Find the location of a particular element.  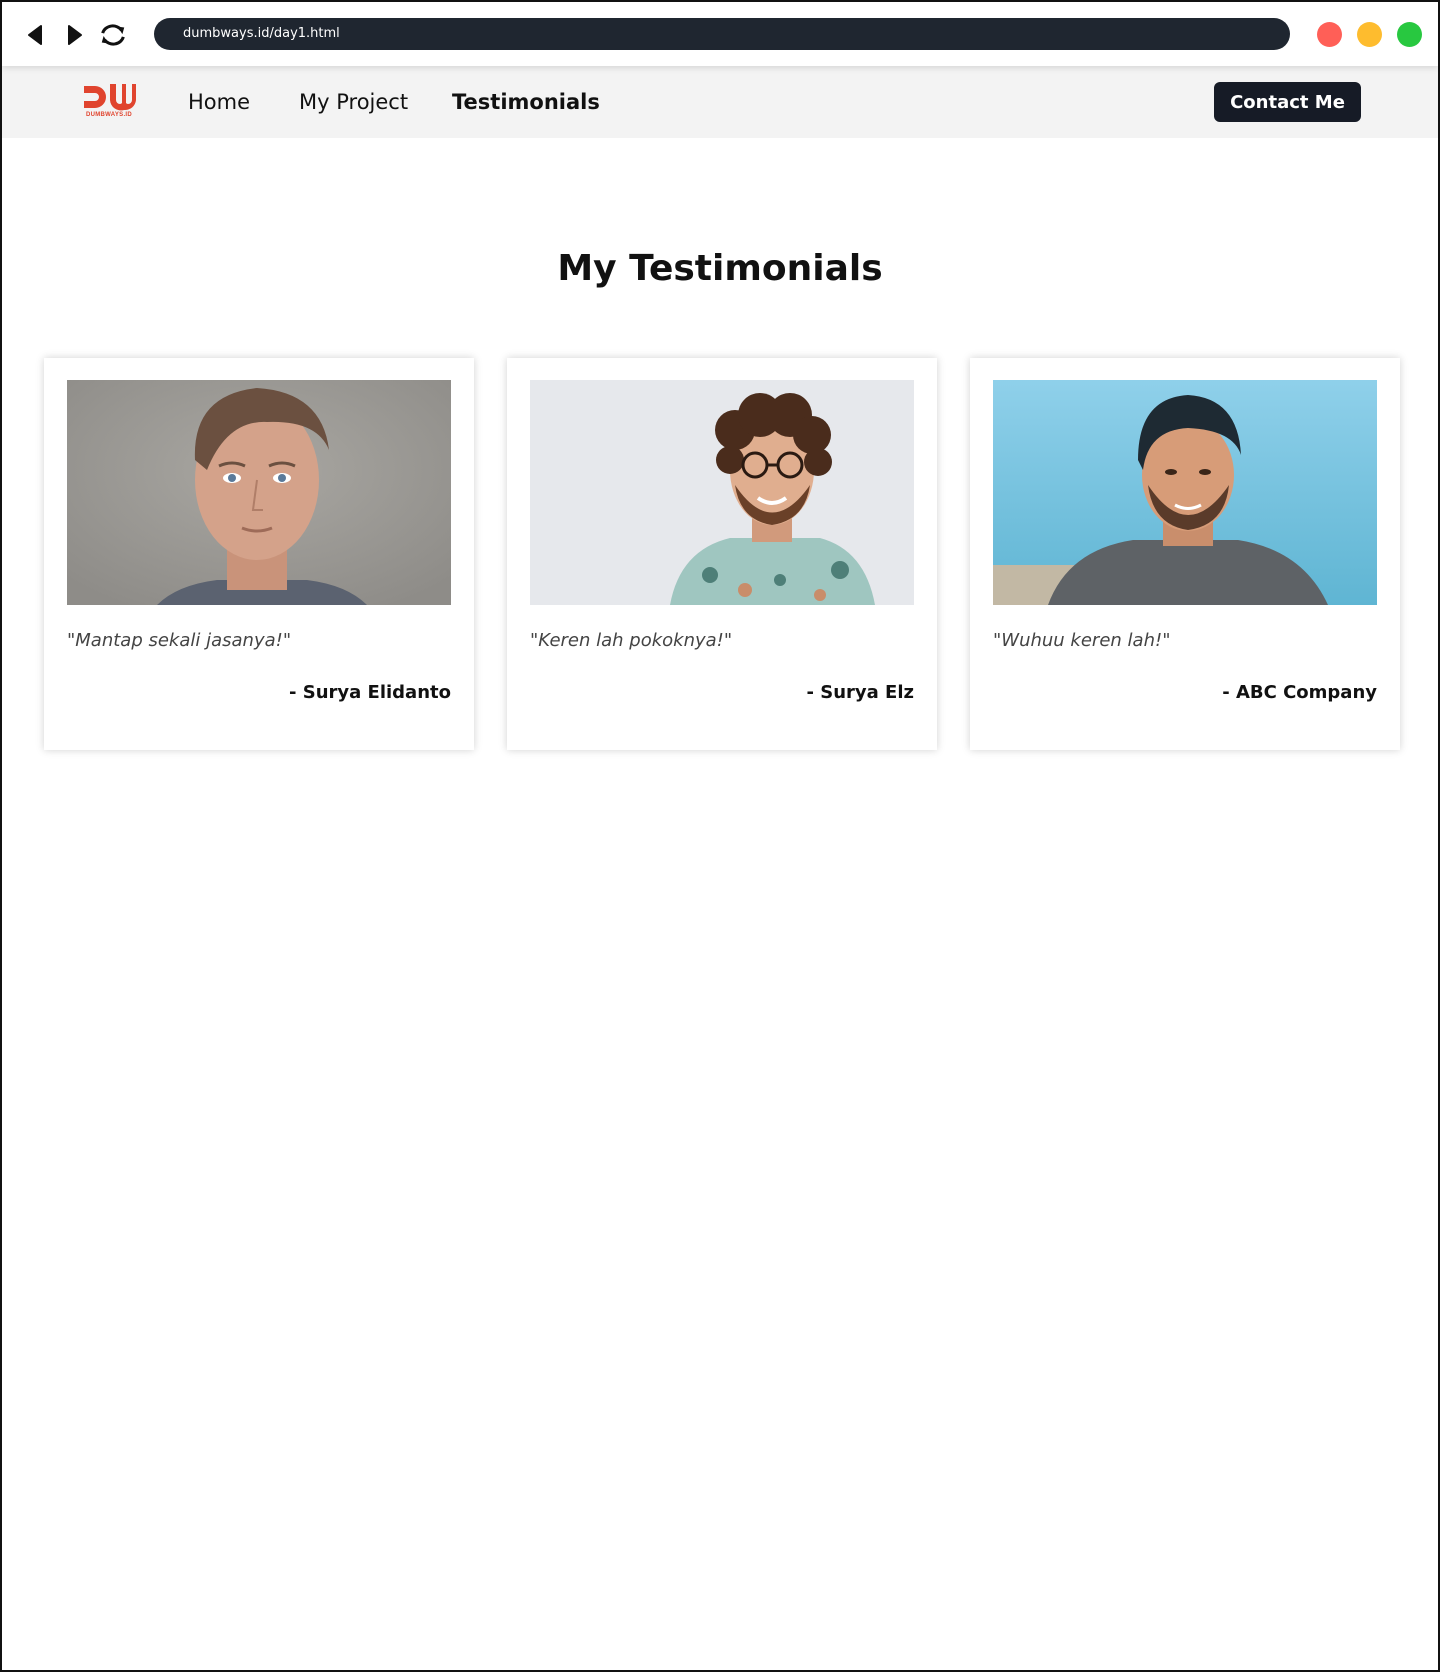

url-bar: dumbways.id/day1.html is located at coordinates (722, 34).